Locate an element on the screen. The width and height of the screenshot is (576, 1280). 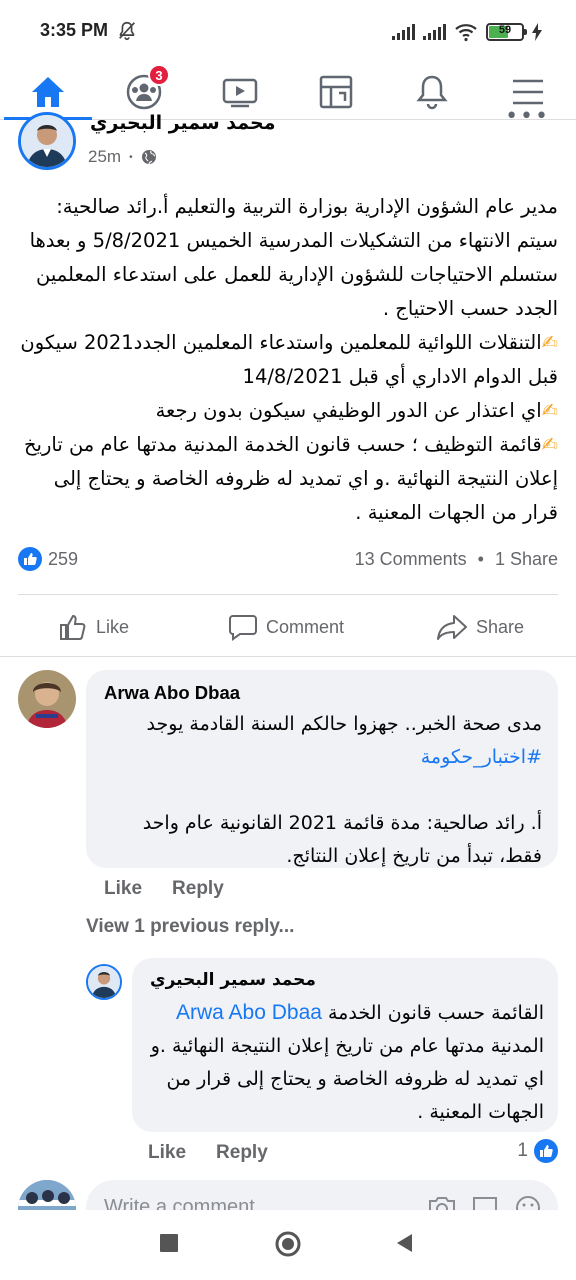
comment-actions: Like Reply is located at coordinates (164, 889).